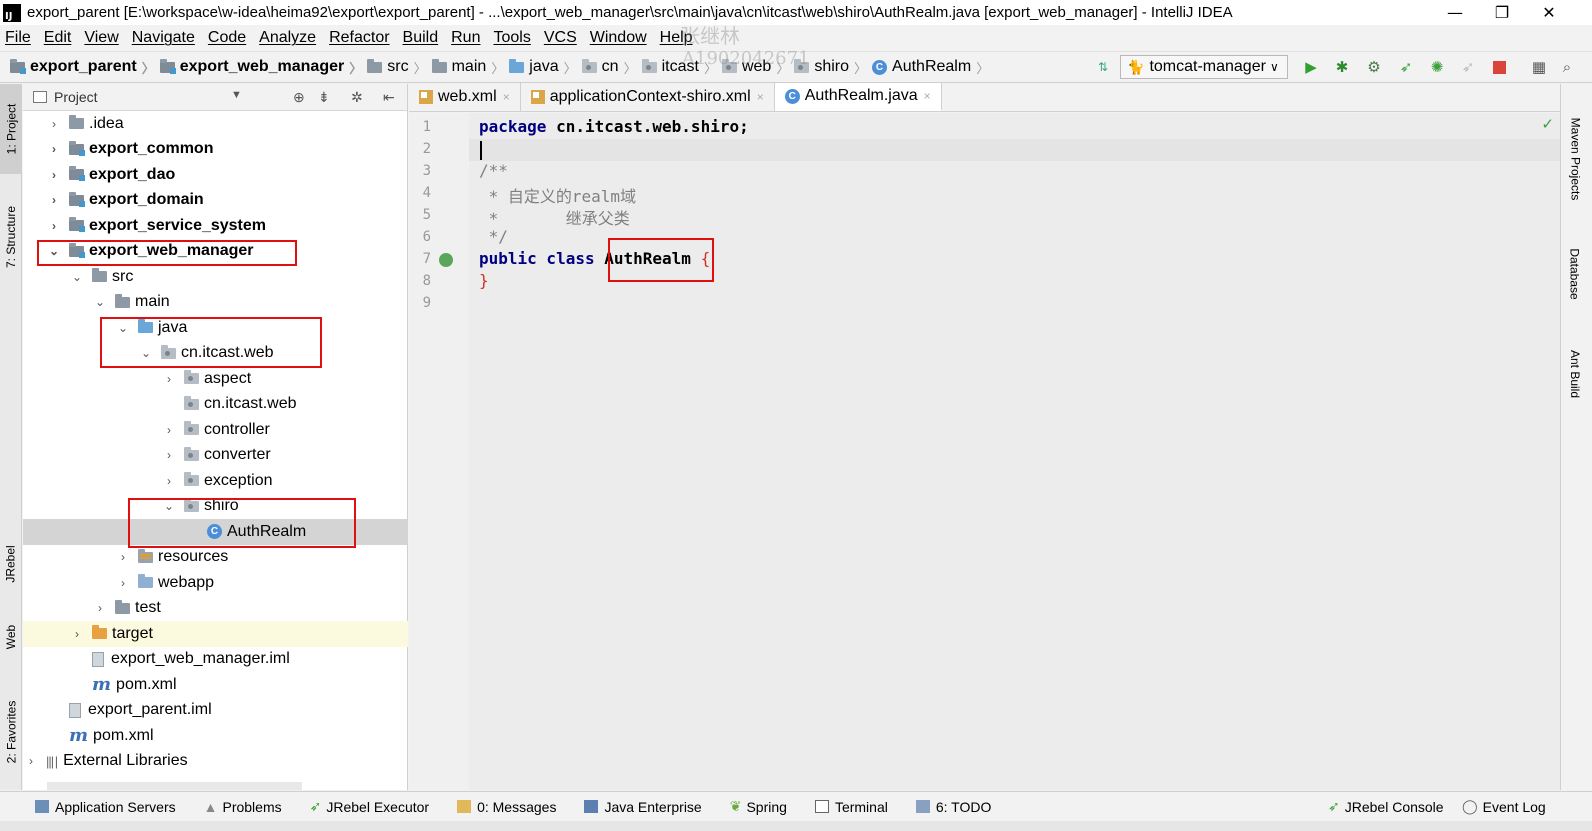  What do you see at coordinates (560, 38) in the screenshot?
I see `menu-vcs: VCS` at bounding box center [560, 38].